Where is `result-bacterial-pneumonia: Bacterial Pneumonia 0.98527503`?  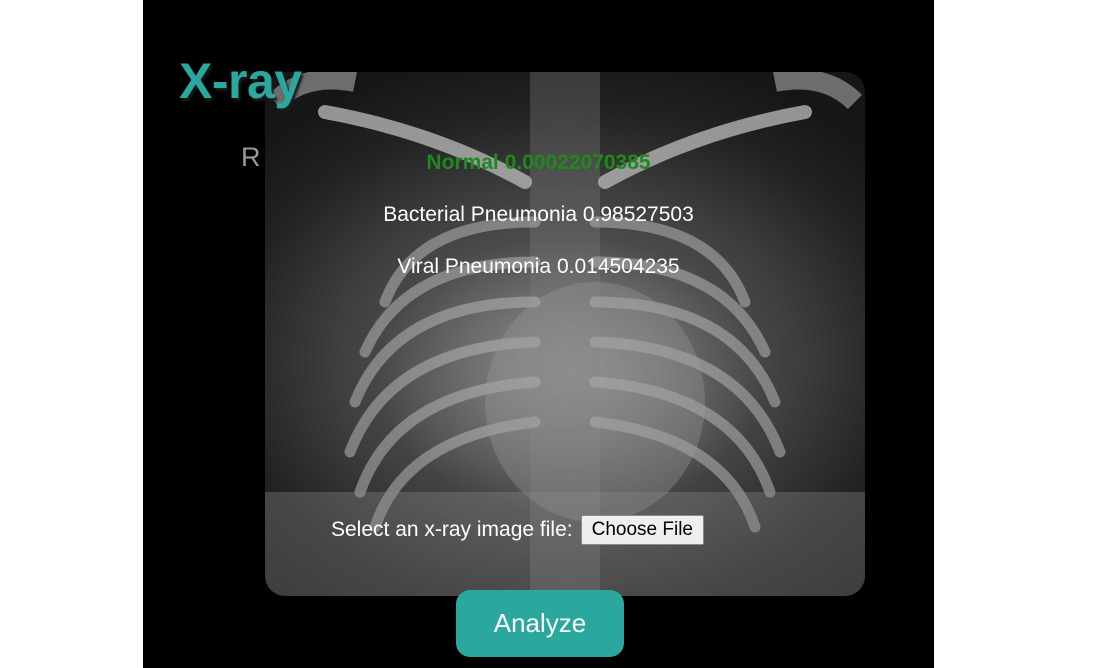 result-bacterial-pneumonia: Bacterial Pneumonia 0.98527503 is located at coordinates (538, 214).